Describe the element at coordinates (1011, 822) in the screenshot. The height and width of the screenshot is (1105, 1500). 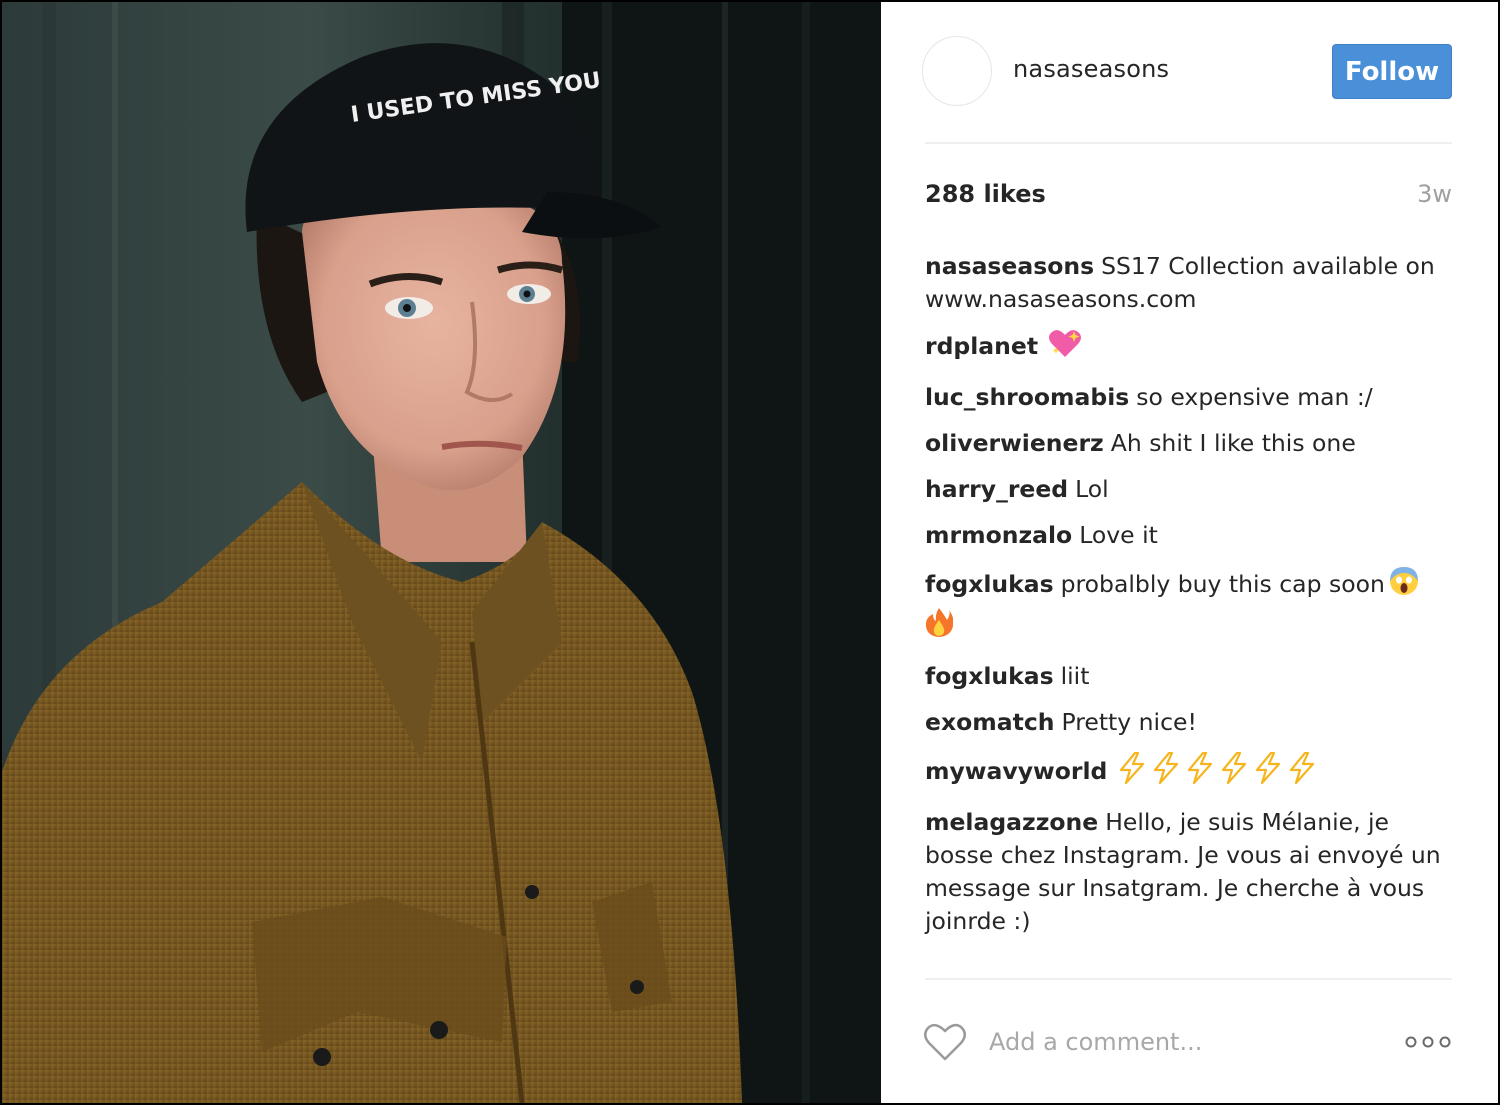
I see `comment-username: melagazzone` at that location.